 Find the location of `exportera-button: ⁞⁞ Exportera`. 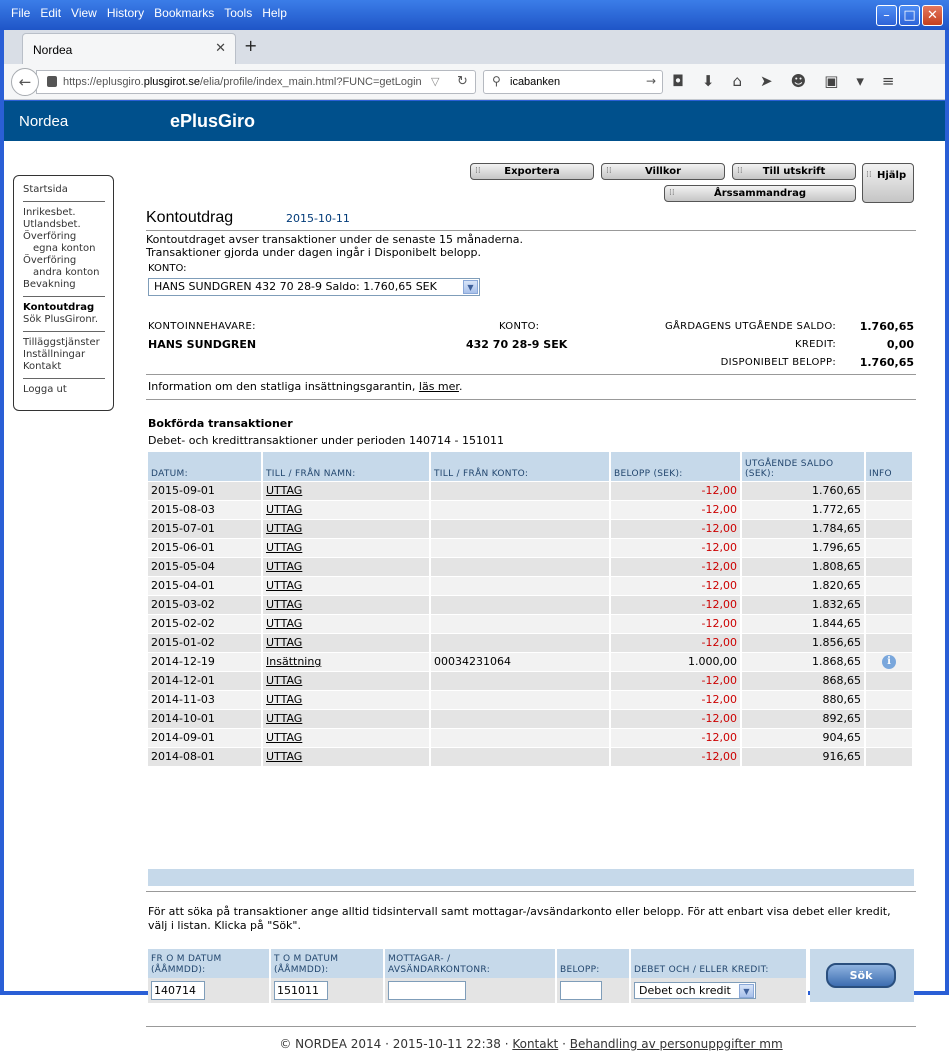

exportera-button: ⁞⁞ Exportera is located at coordinates (532, 171).